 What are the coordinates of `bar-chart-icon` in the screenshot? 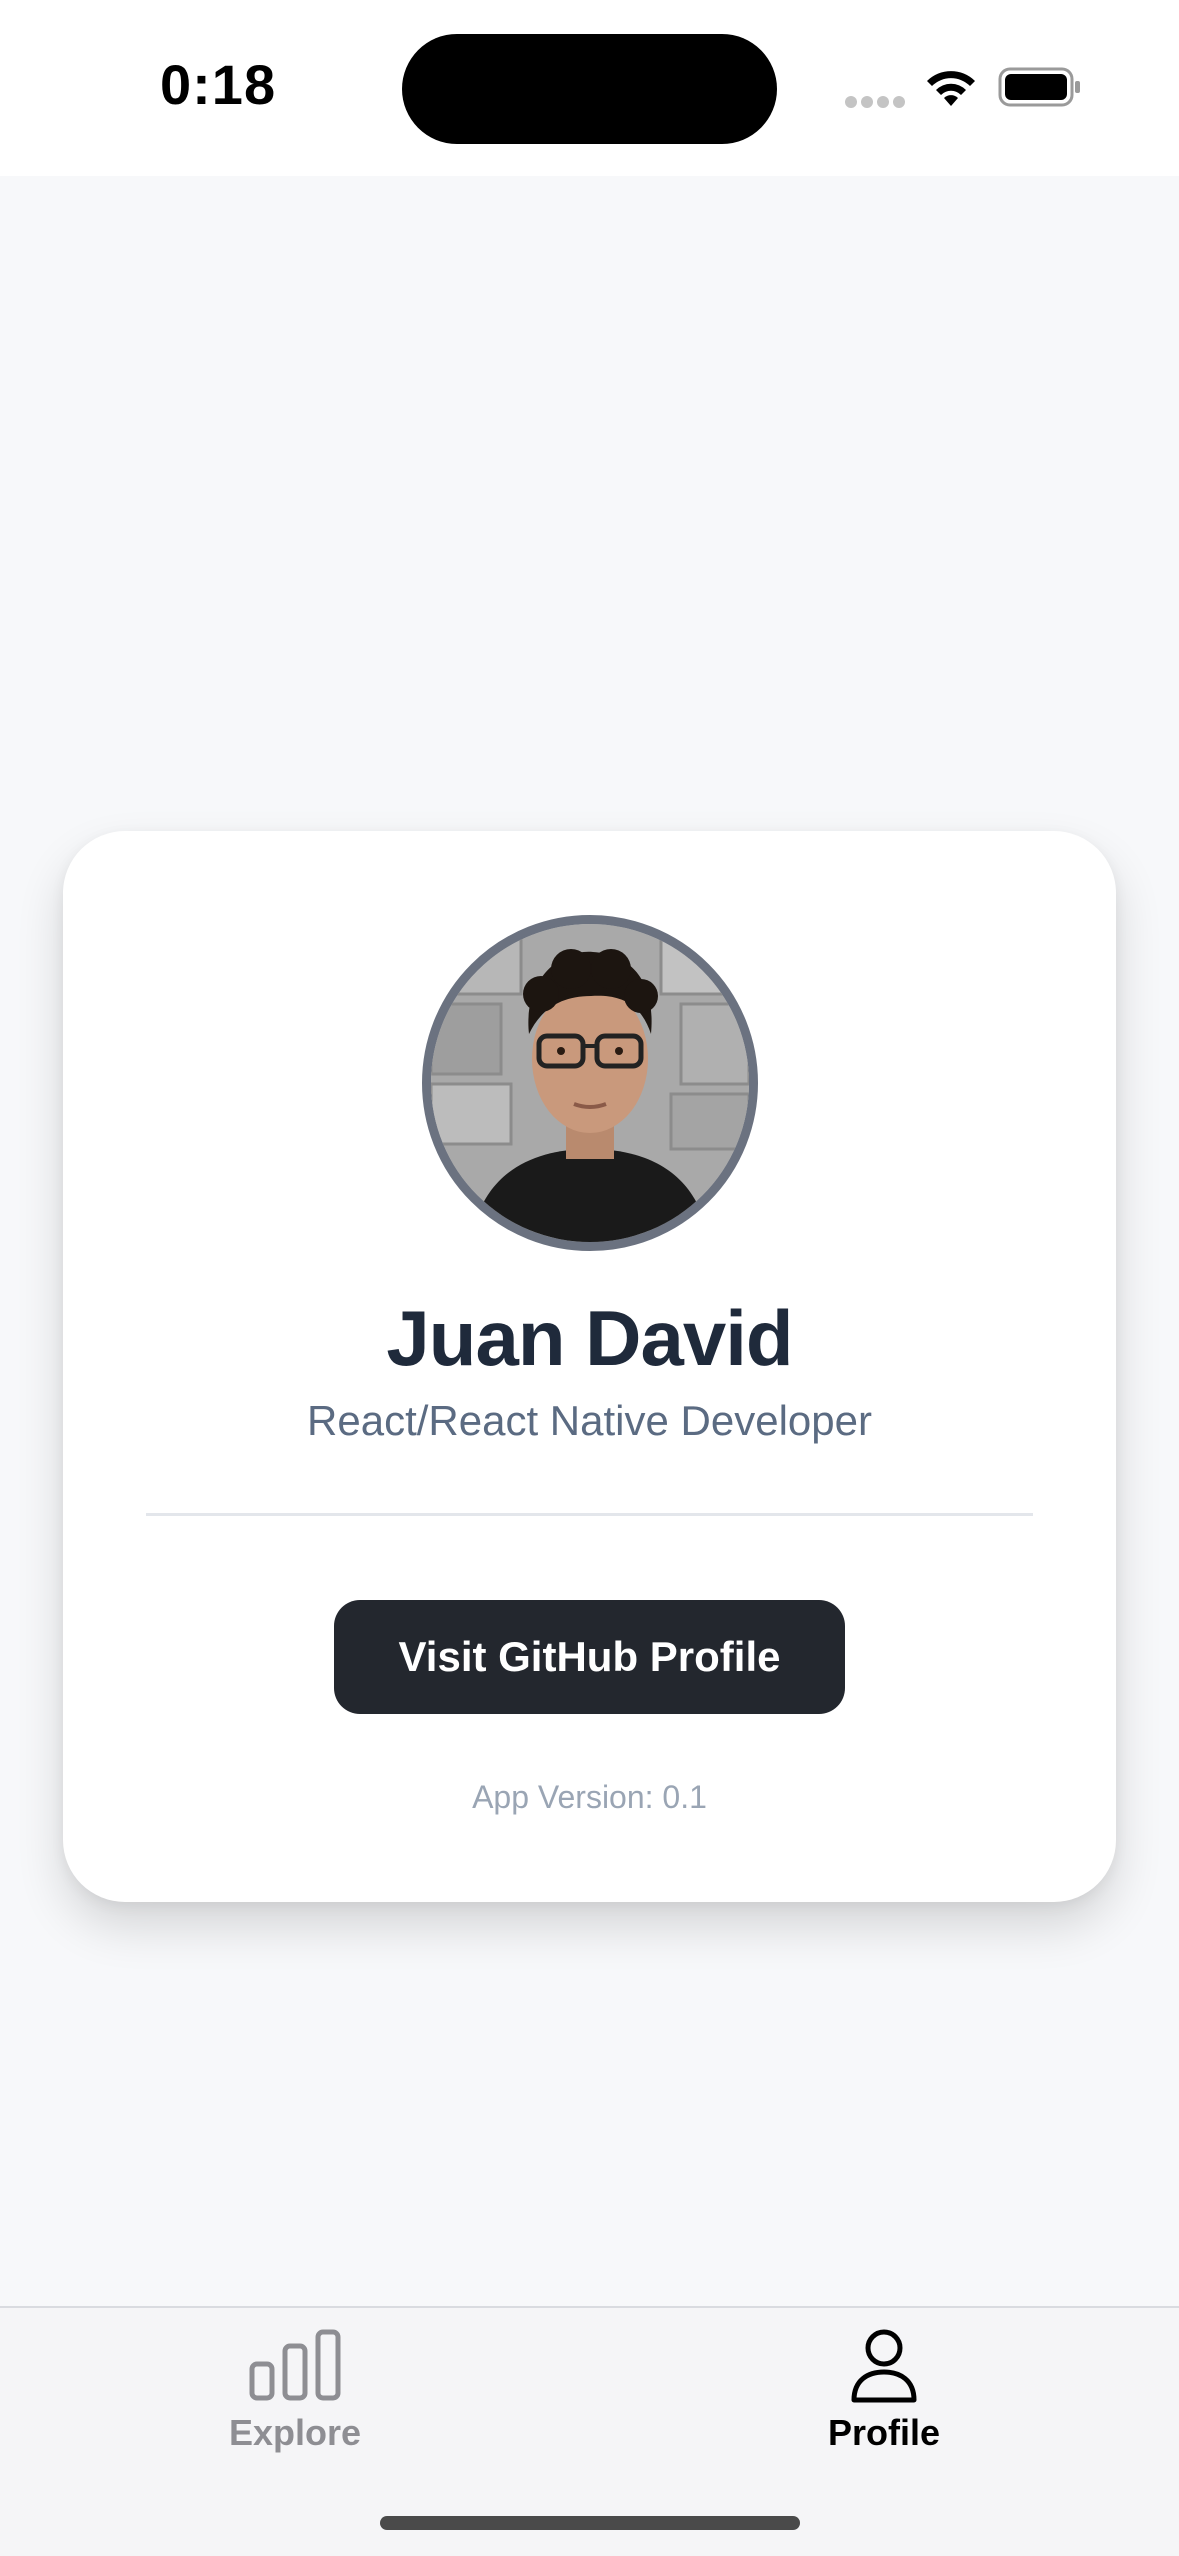 It's located at (295, 2366).